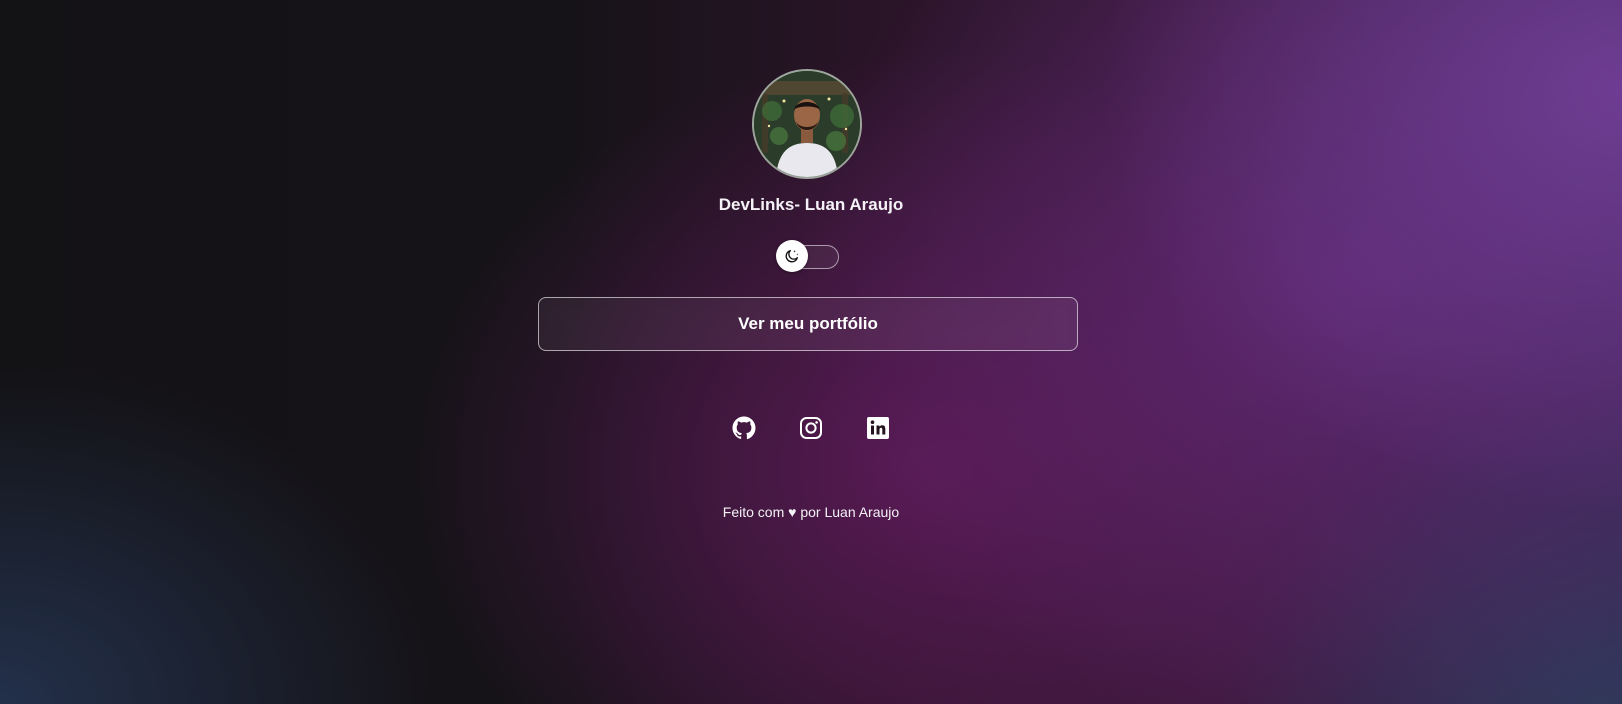 This screenshot has width=1622, height=704. I want to click on footer-credit: Feito com ♥ por Luan Araujo, so click(811, 512).